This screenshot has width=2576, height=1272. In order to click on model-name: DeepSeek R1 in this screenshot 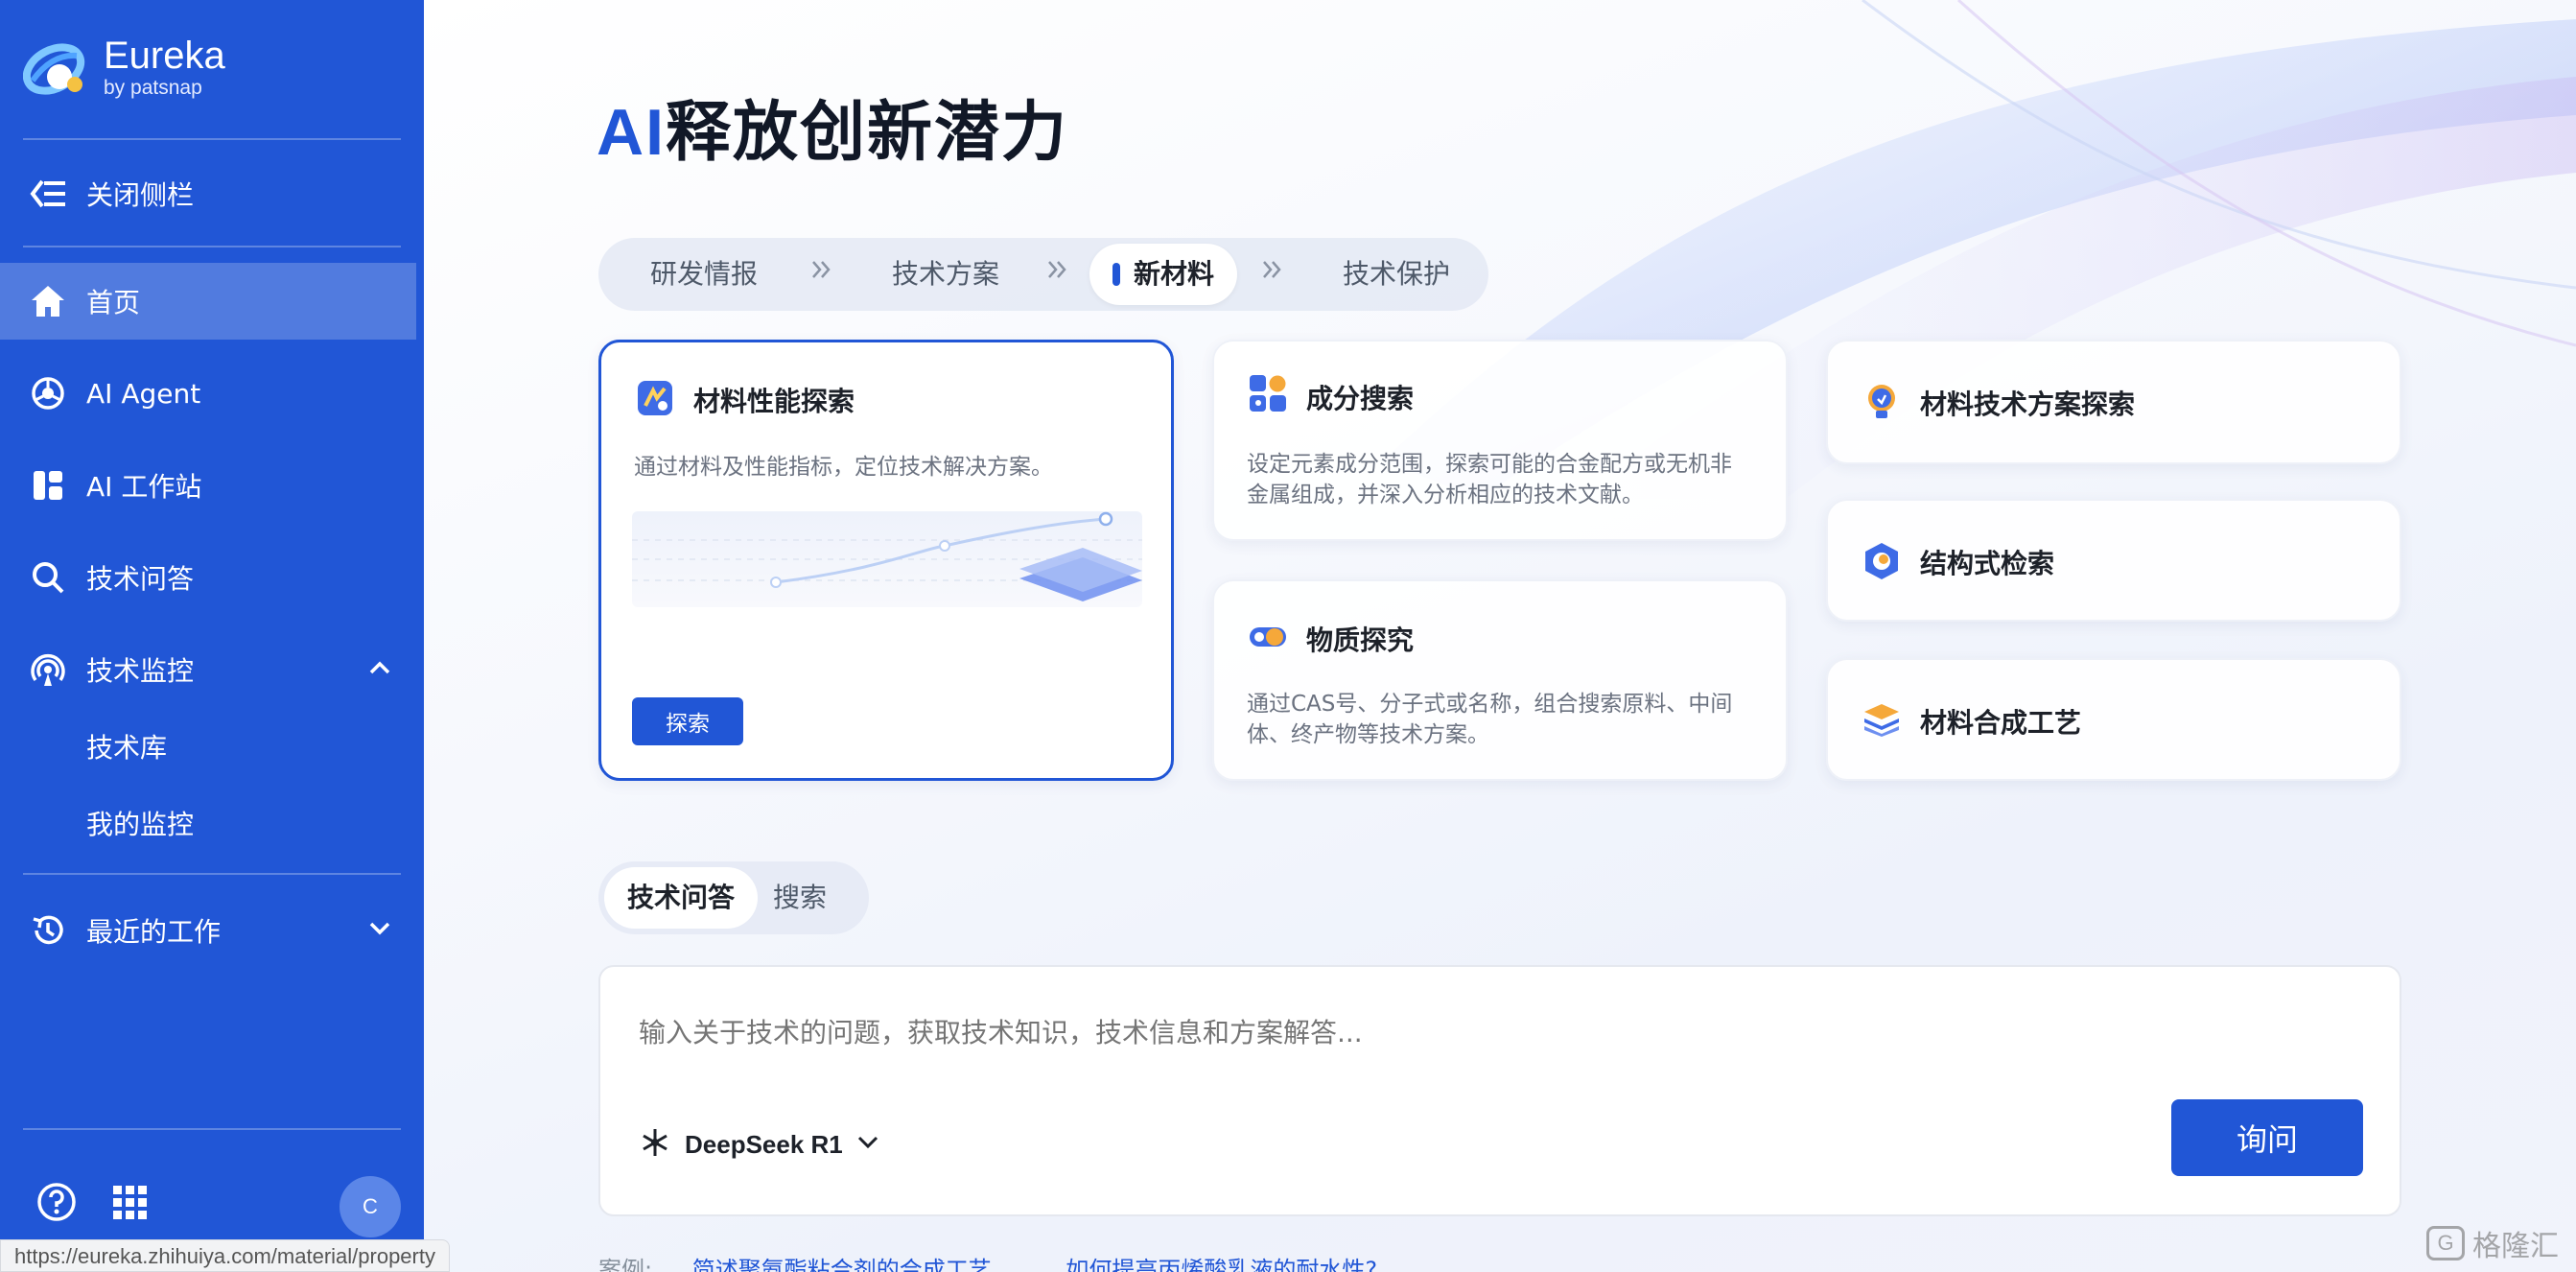, I will do `click(764, 1144)`.